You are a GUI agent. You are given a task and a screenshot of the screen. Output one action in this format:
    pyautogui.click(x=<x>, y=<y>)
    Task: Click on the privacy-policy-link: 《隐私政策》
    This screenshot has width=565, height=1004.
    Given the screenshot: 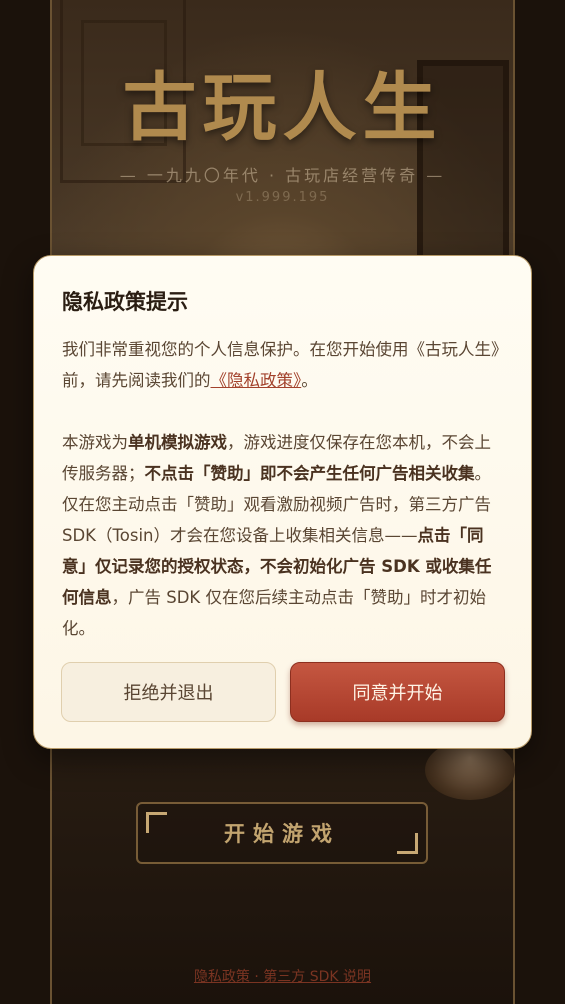 What is the action you would take?
    pyautogui.click(x=256, y=380)
    